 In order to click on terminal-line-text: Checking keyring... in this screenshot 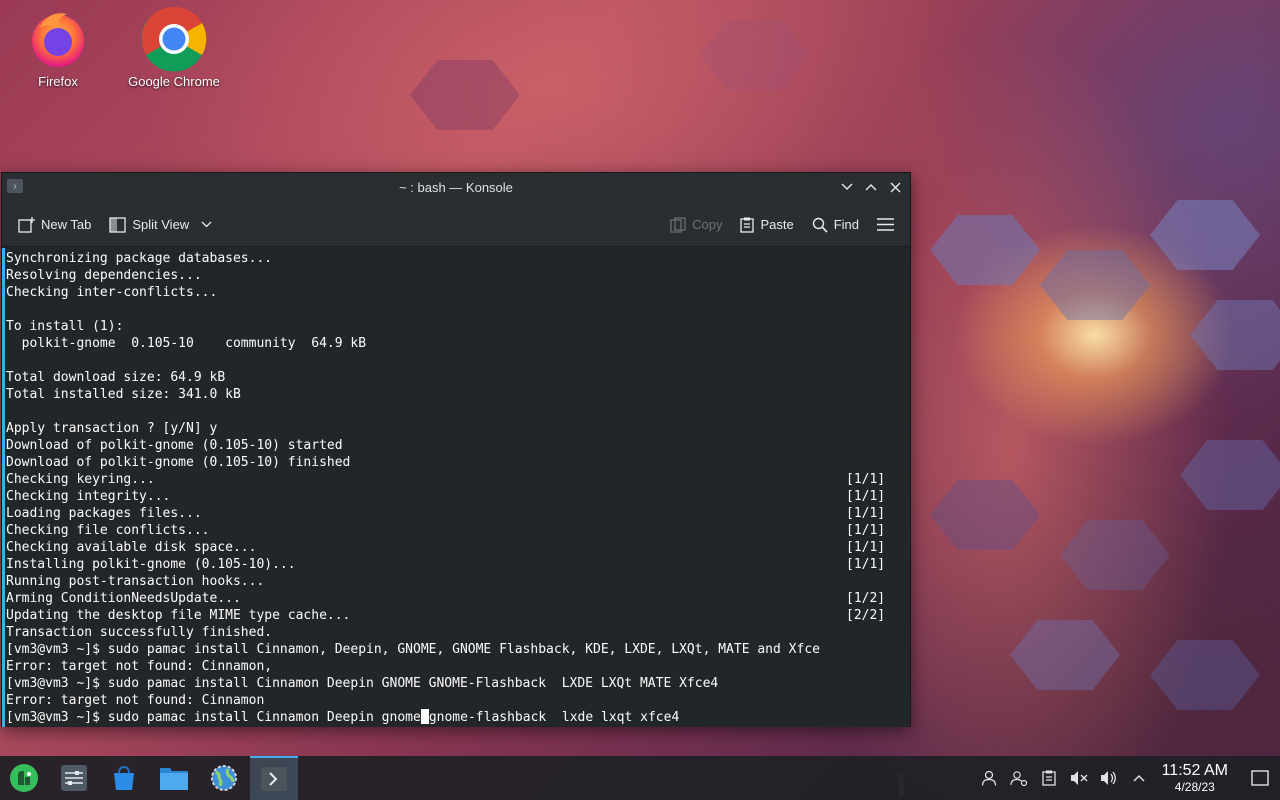, I will do `click(80, 479)`.